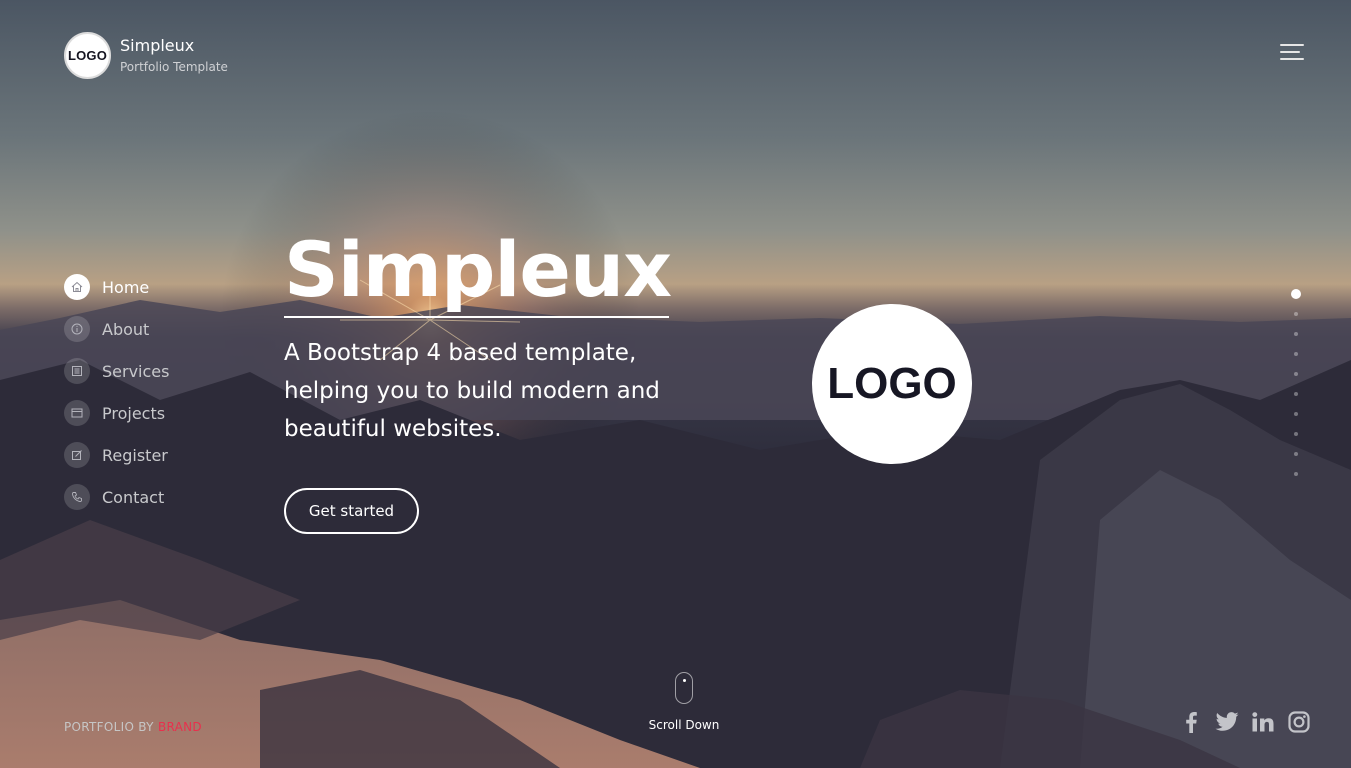  Describe the element at coordinates (892, 384) in the screenshot. I see `hero-logo: LOGO` at that location.